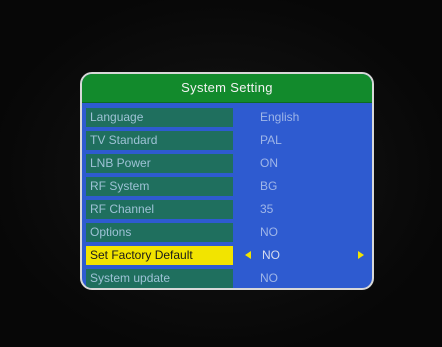 This screenshot has width=442, height=347. I want to click on menu-item-system-update: System update NO, so click(227, 277).